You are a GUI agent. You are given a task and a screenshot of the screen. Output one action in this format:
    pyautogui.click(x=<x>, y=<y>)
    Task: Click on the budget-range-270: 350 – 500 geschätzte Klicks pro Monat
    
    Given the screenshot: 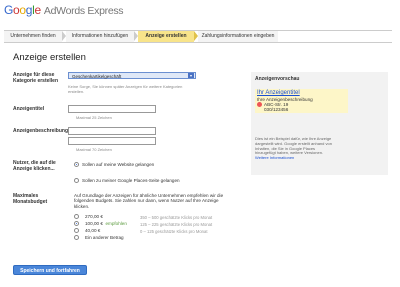 What is the action you would take?
    pyautogui.click(x=176, y=217)
    